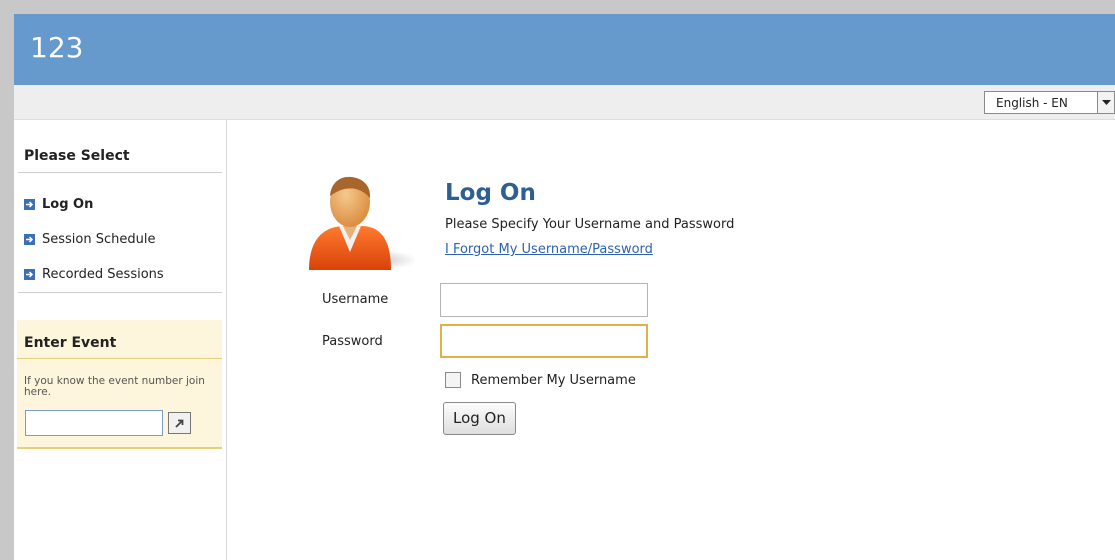 This screenshot has width=1115, height=560. Describe the element at coordinates (68, 204) in the screenshot. I see `sidebar-item-label: Log On` at that location.